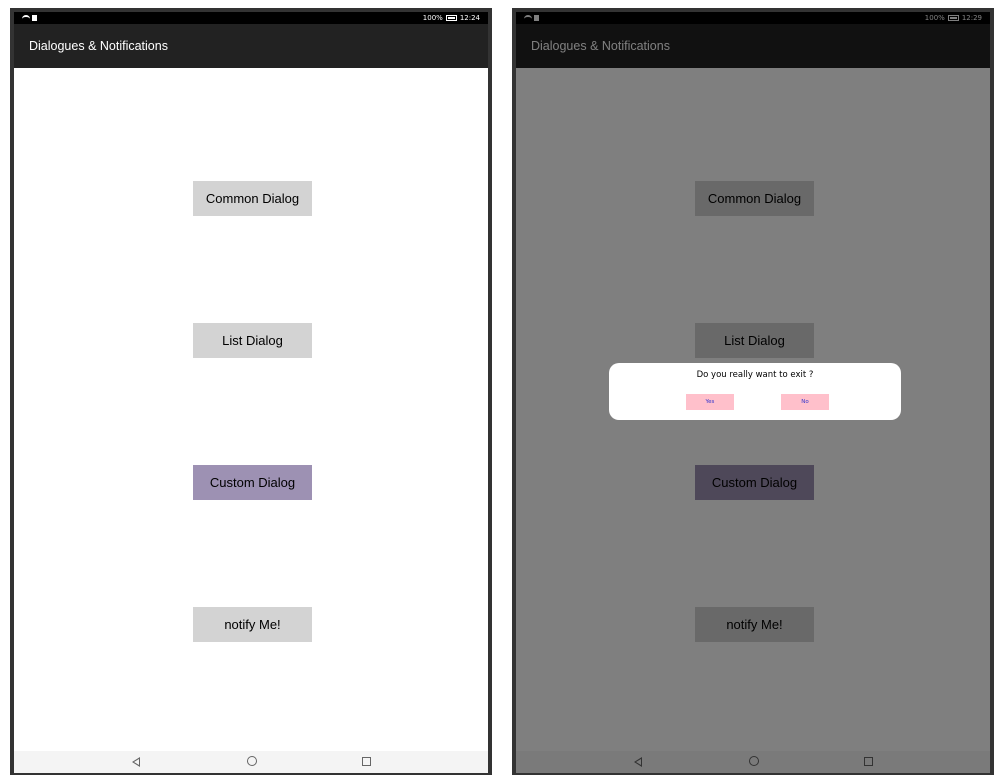  I want to click on battery-percent: 100%, so click(432, 18).